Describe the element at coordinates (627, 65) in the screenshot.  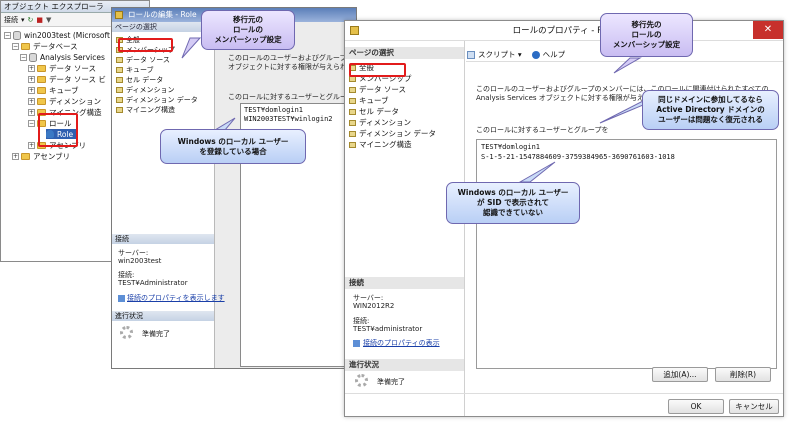
I see `pointer-target` at that location.